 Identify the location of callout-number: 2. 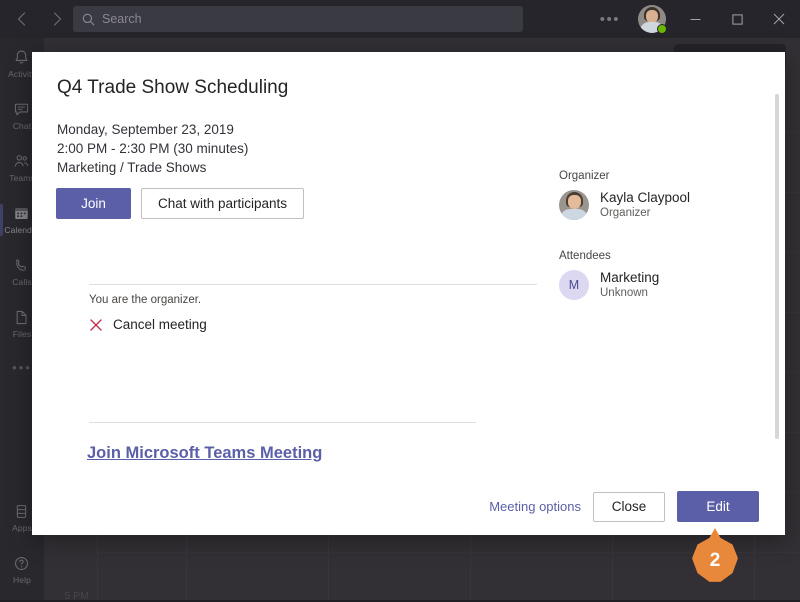
(715, 555).